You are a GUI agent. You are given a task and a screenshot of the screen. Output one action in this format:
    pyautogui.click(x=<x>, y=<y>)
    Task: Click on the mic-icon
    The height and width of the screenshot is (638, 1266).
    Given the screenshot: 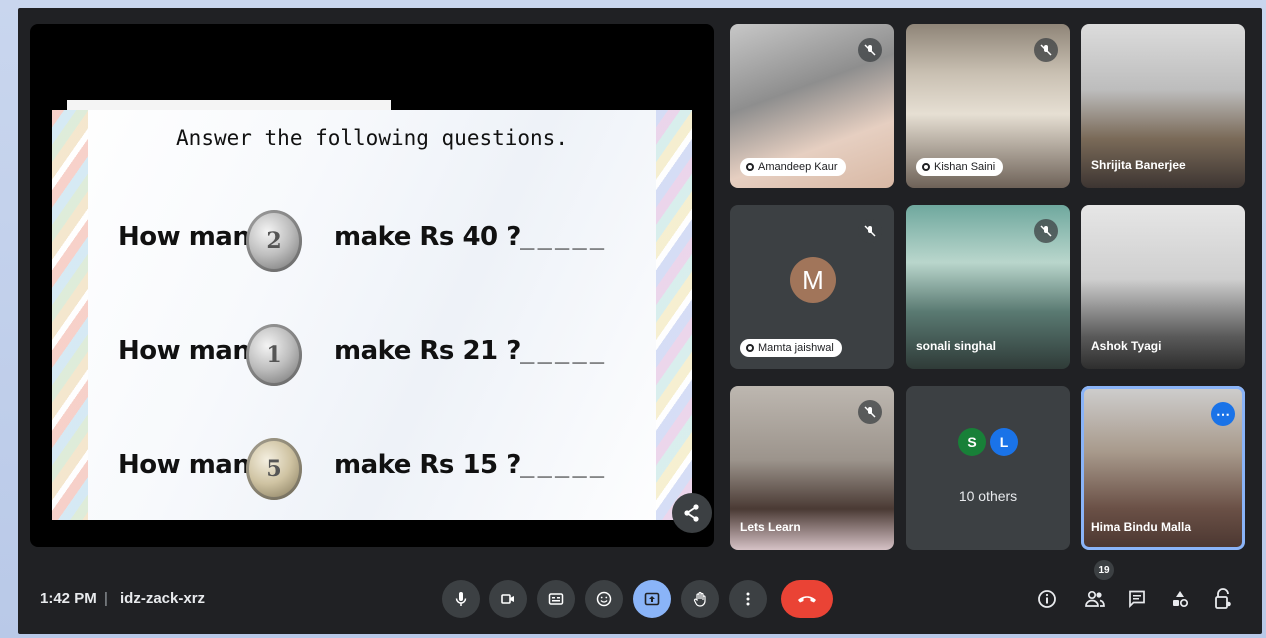 What is the action you would take?
    pyautogui.click(x=461, y=599)
    